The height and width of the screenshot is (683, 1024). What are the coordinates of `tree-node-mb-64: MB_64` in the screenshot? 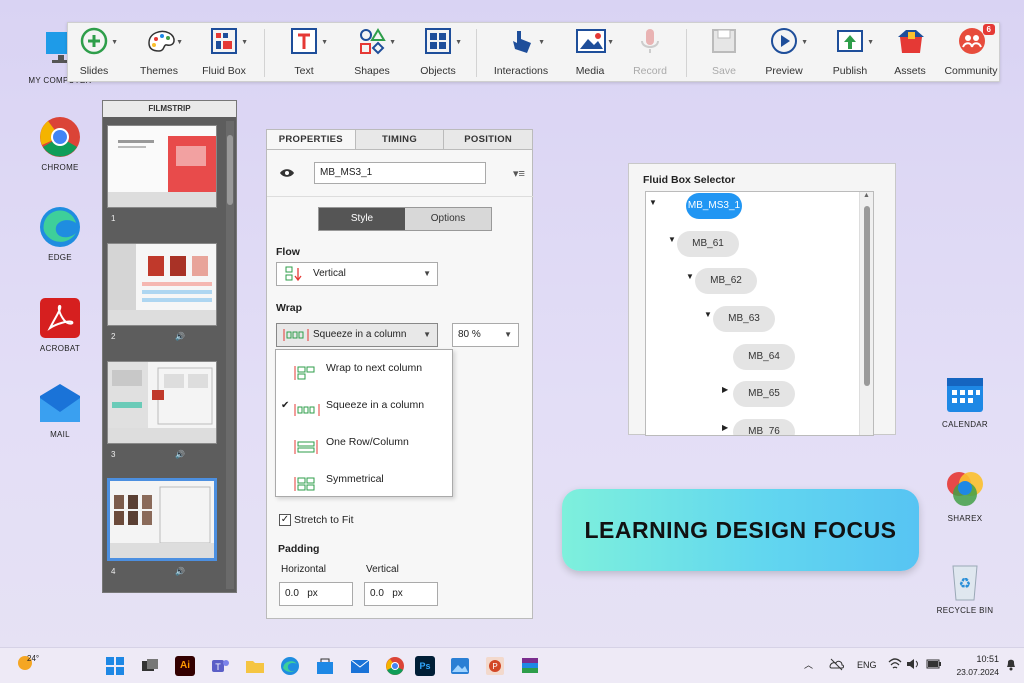 It's located at (764, 357).